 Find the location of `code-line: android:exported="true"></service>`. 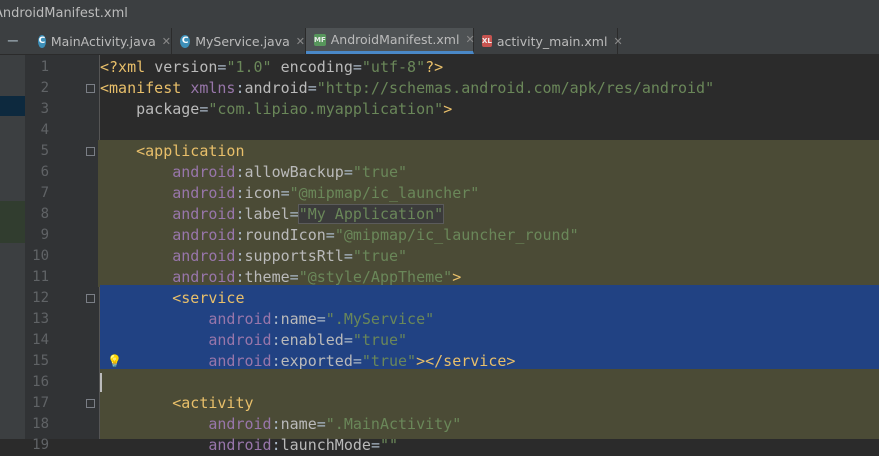

code-line: android:exported="true"></service> is located at coordinates (362, 361).